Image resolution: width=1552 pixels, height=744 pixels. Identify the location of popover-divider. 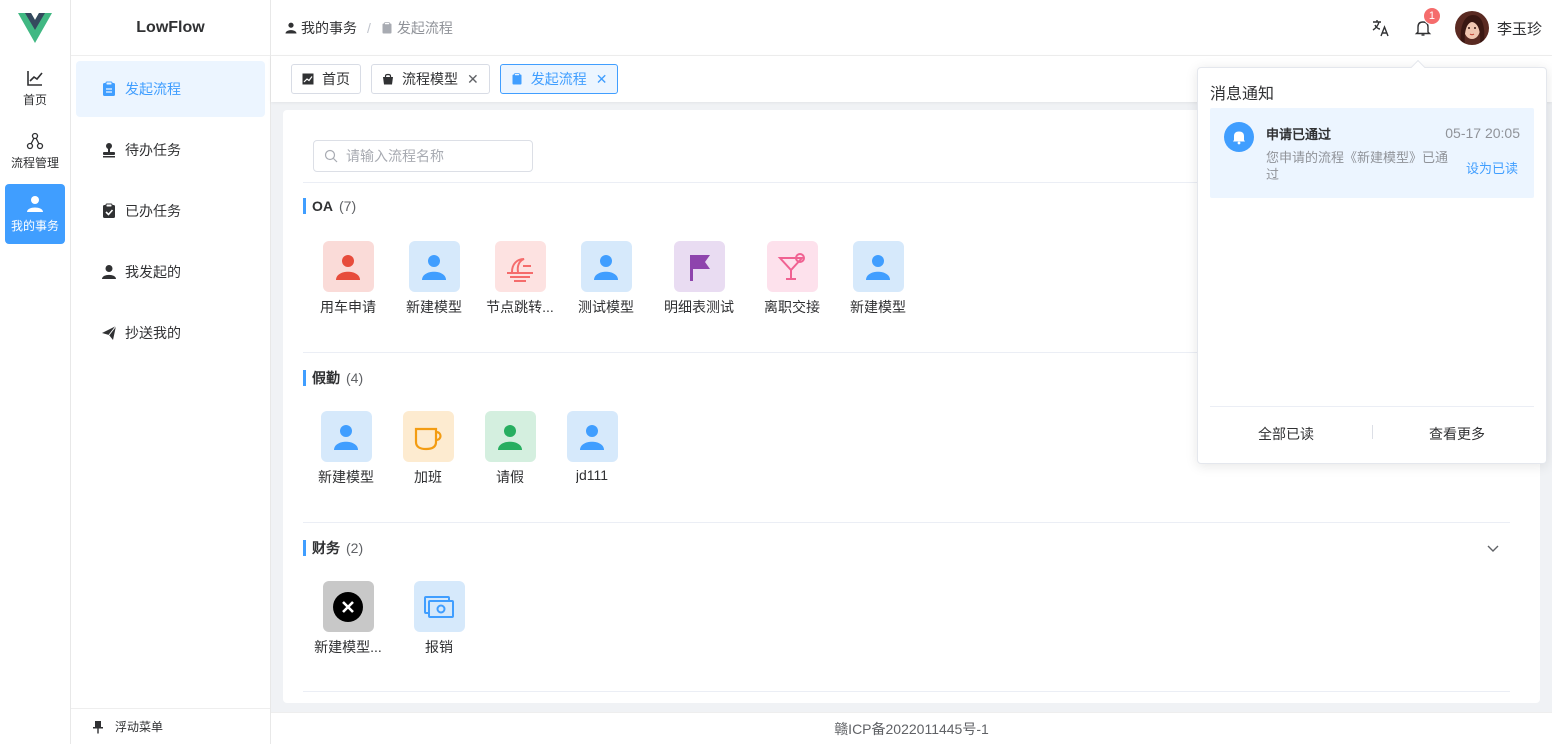
(1372, 406).